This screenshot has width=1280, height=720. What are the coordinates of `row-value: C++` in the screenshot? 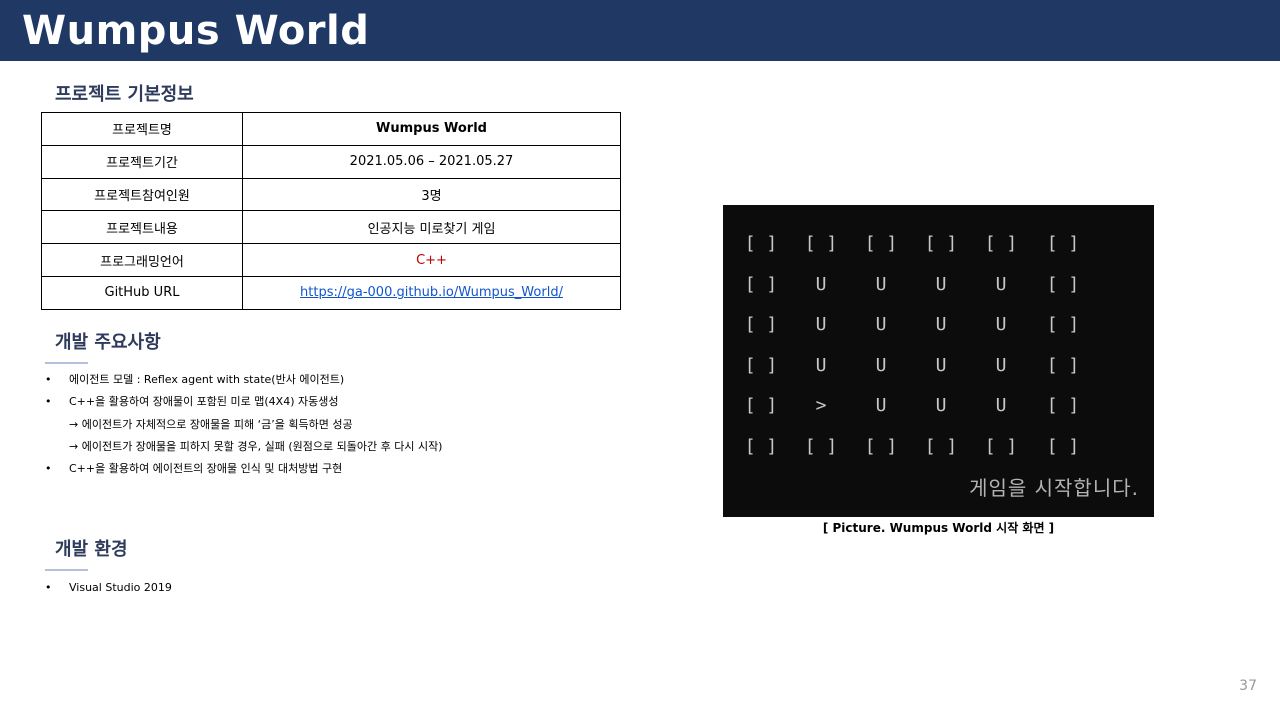 It's located at (431, 260).